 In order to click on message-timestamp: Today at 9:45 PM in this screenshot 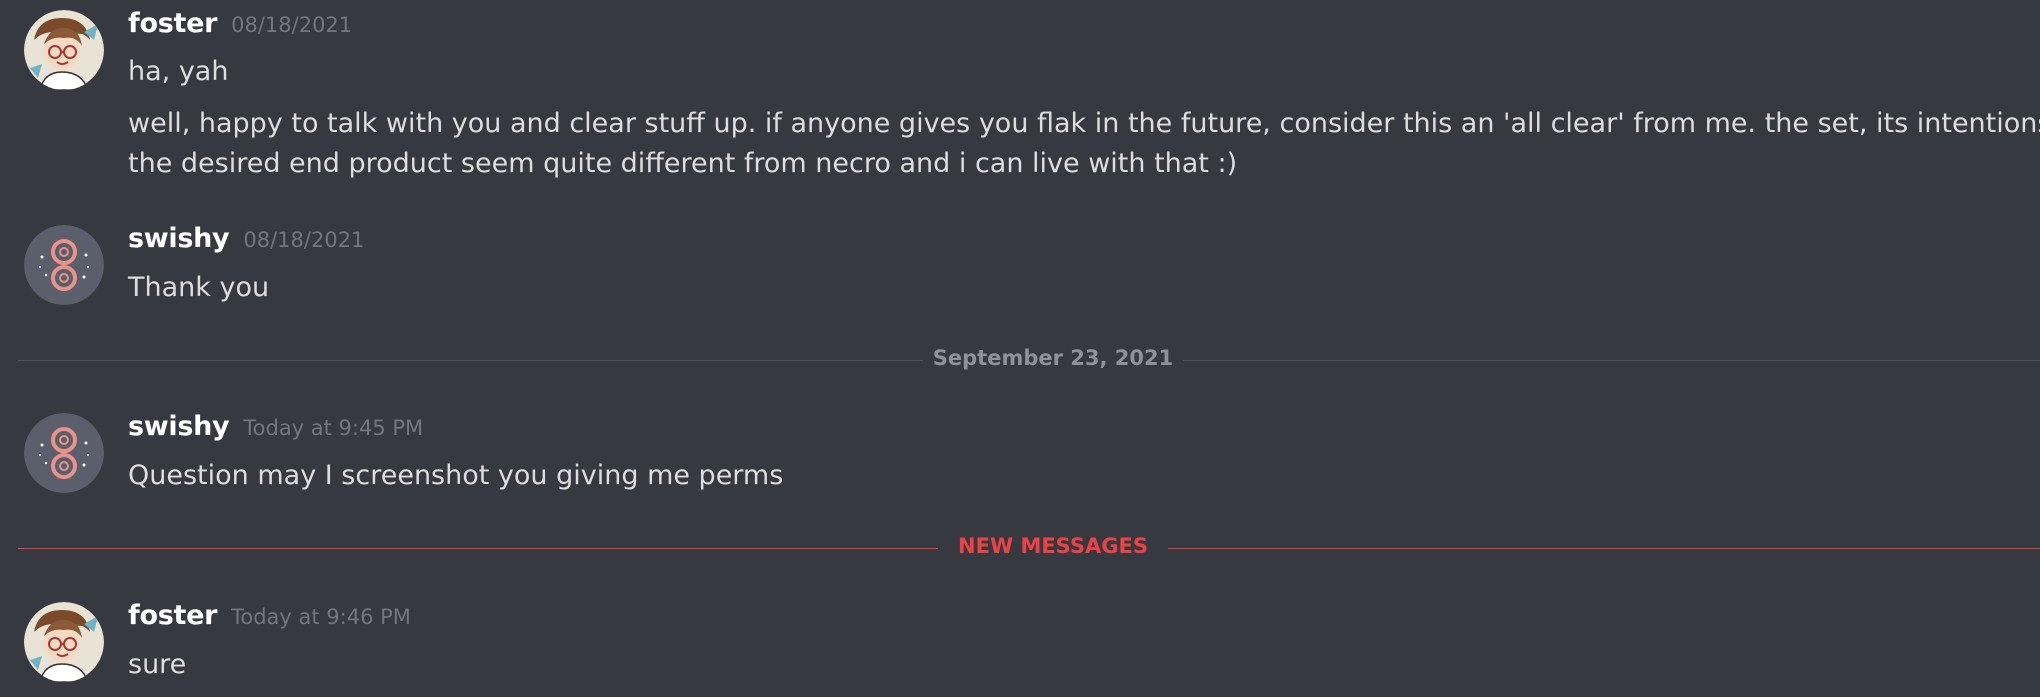, I will do `click(333, 428)`.